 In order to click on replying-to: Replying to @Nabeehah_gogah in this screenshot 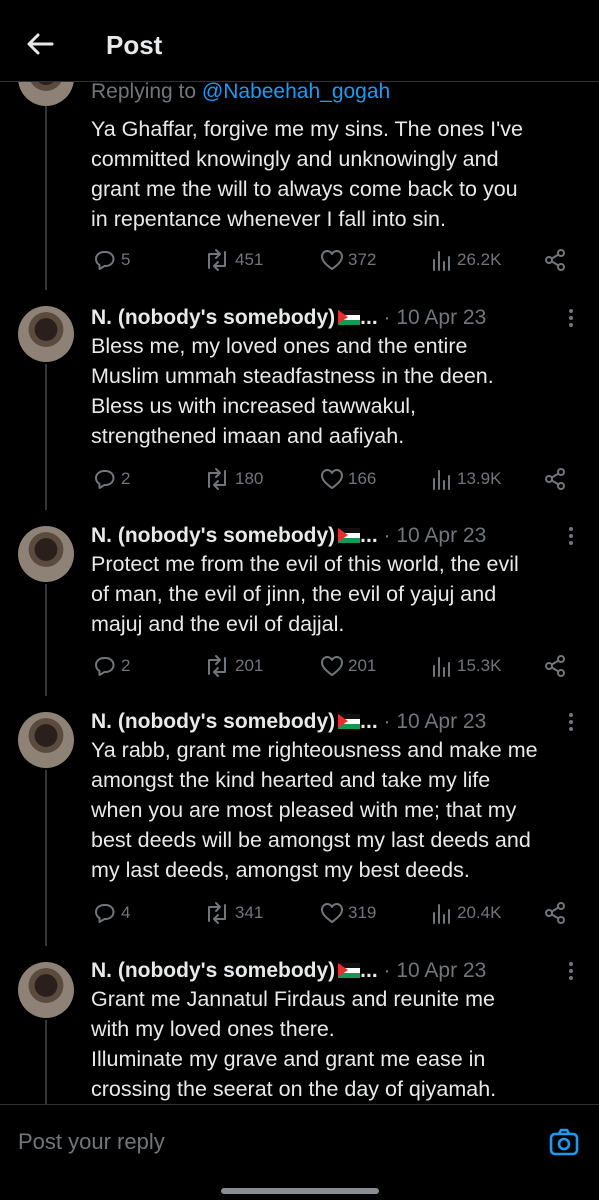, I will do `click(241, 91)`.